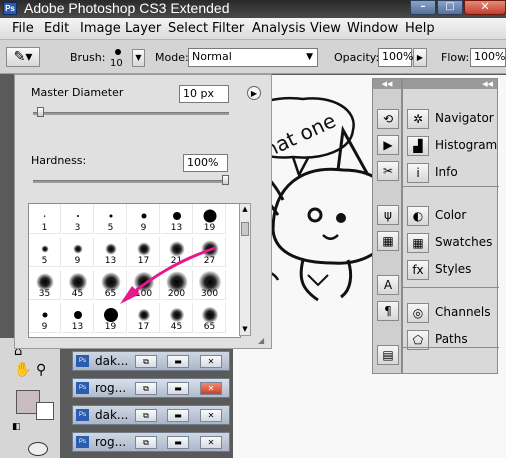 Image resolution: width=506 pixels, height=458 pixels. What do you see at coordinates (38, 449) in the screenshot?
I see `quick-mask-icon` at bounding box center [38, 449].